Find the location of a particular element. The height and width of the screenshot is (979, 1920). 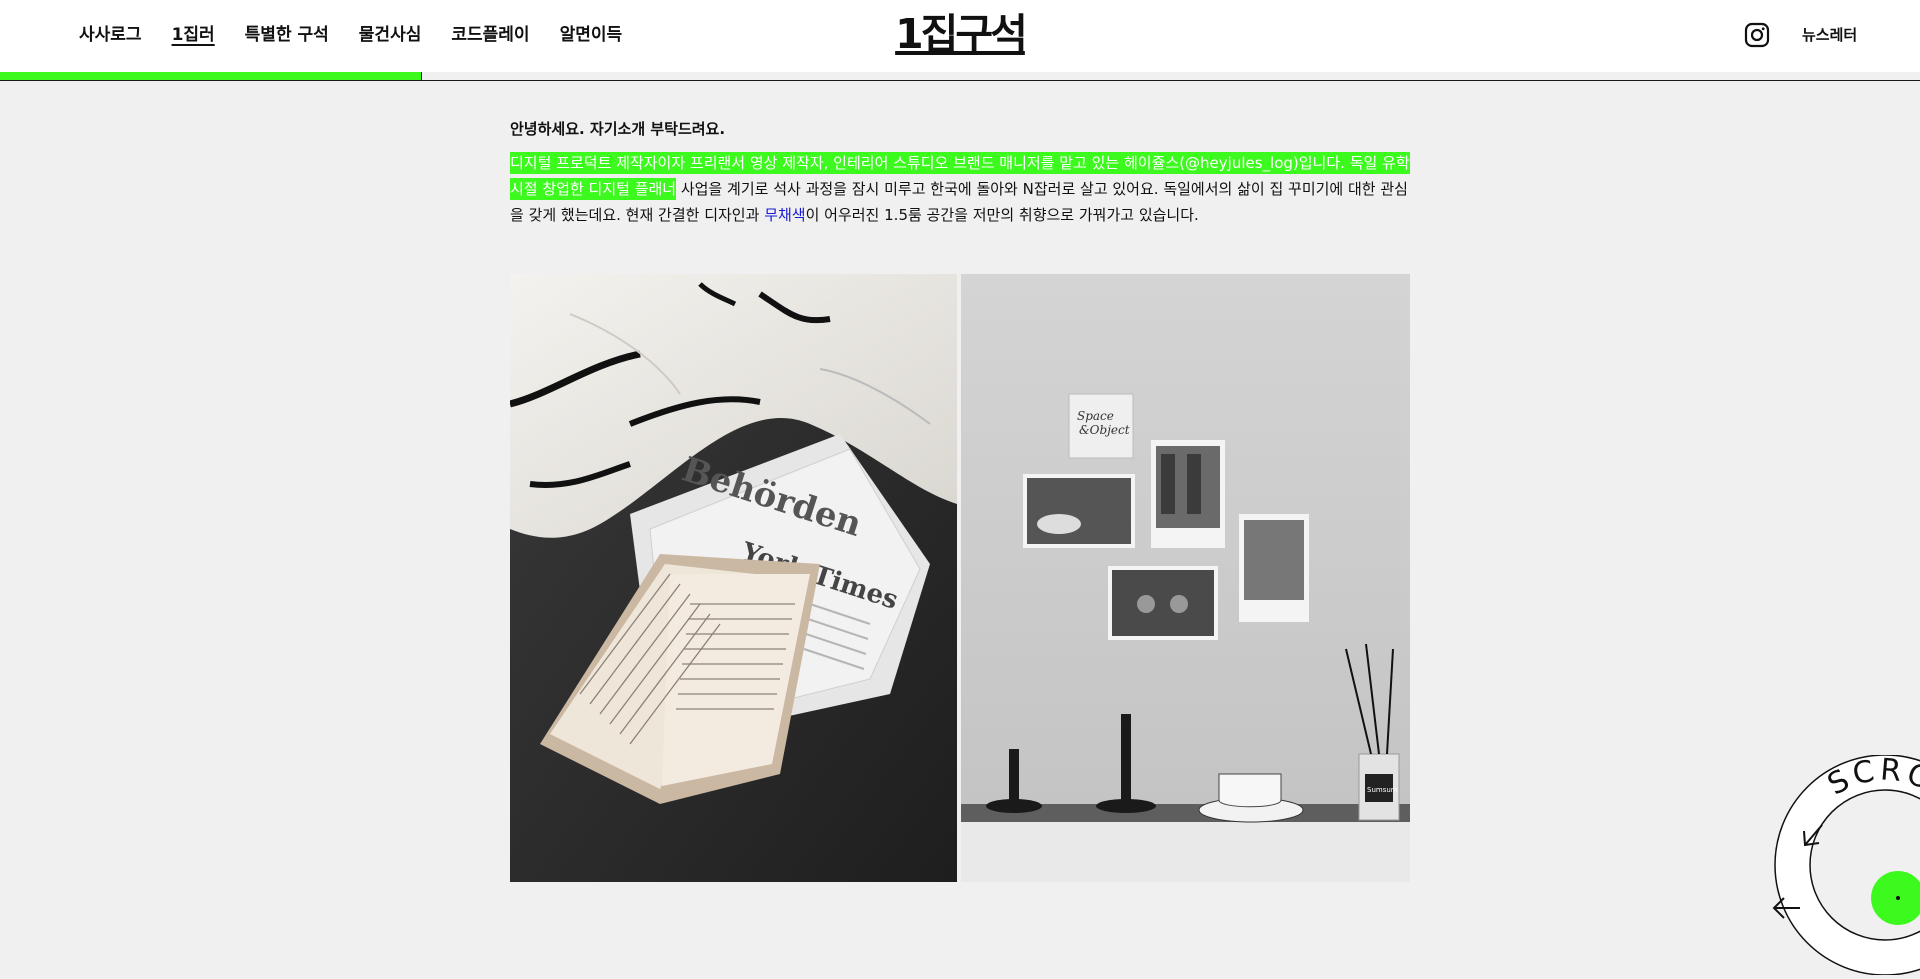

instagram-icon is located at coordinates (1757, 35).